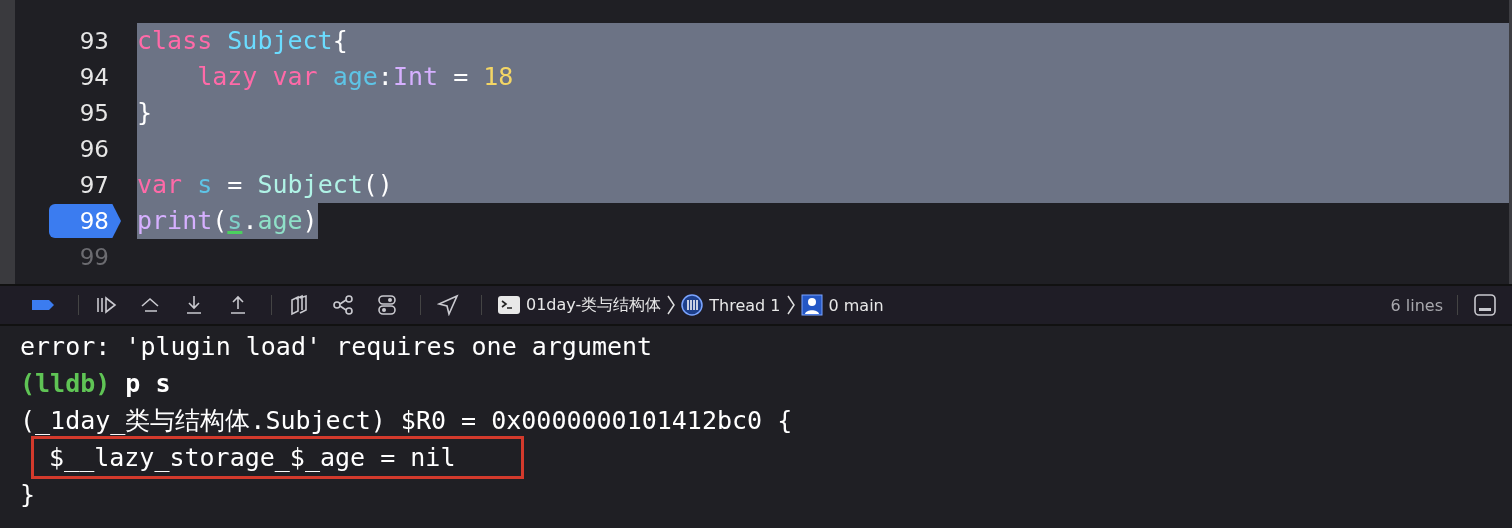 The image size is (1512, 528). I want to click on console-line: }, so click(28, 495).